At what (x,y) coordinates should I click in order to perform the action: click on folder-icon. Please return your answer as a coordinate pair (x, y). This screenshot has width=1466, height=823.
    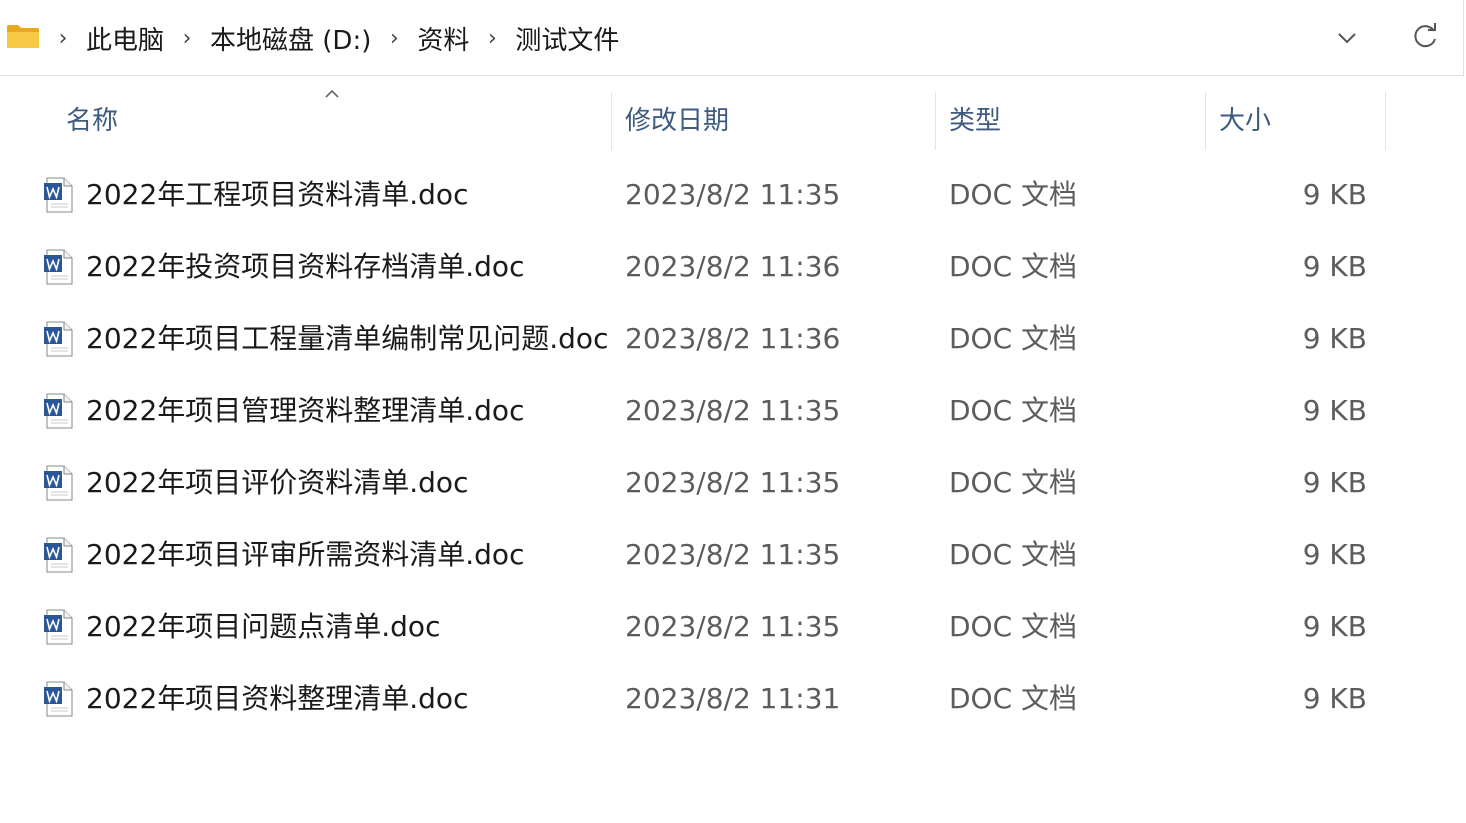
    Looking at the image, I should click on (23, 36).